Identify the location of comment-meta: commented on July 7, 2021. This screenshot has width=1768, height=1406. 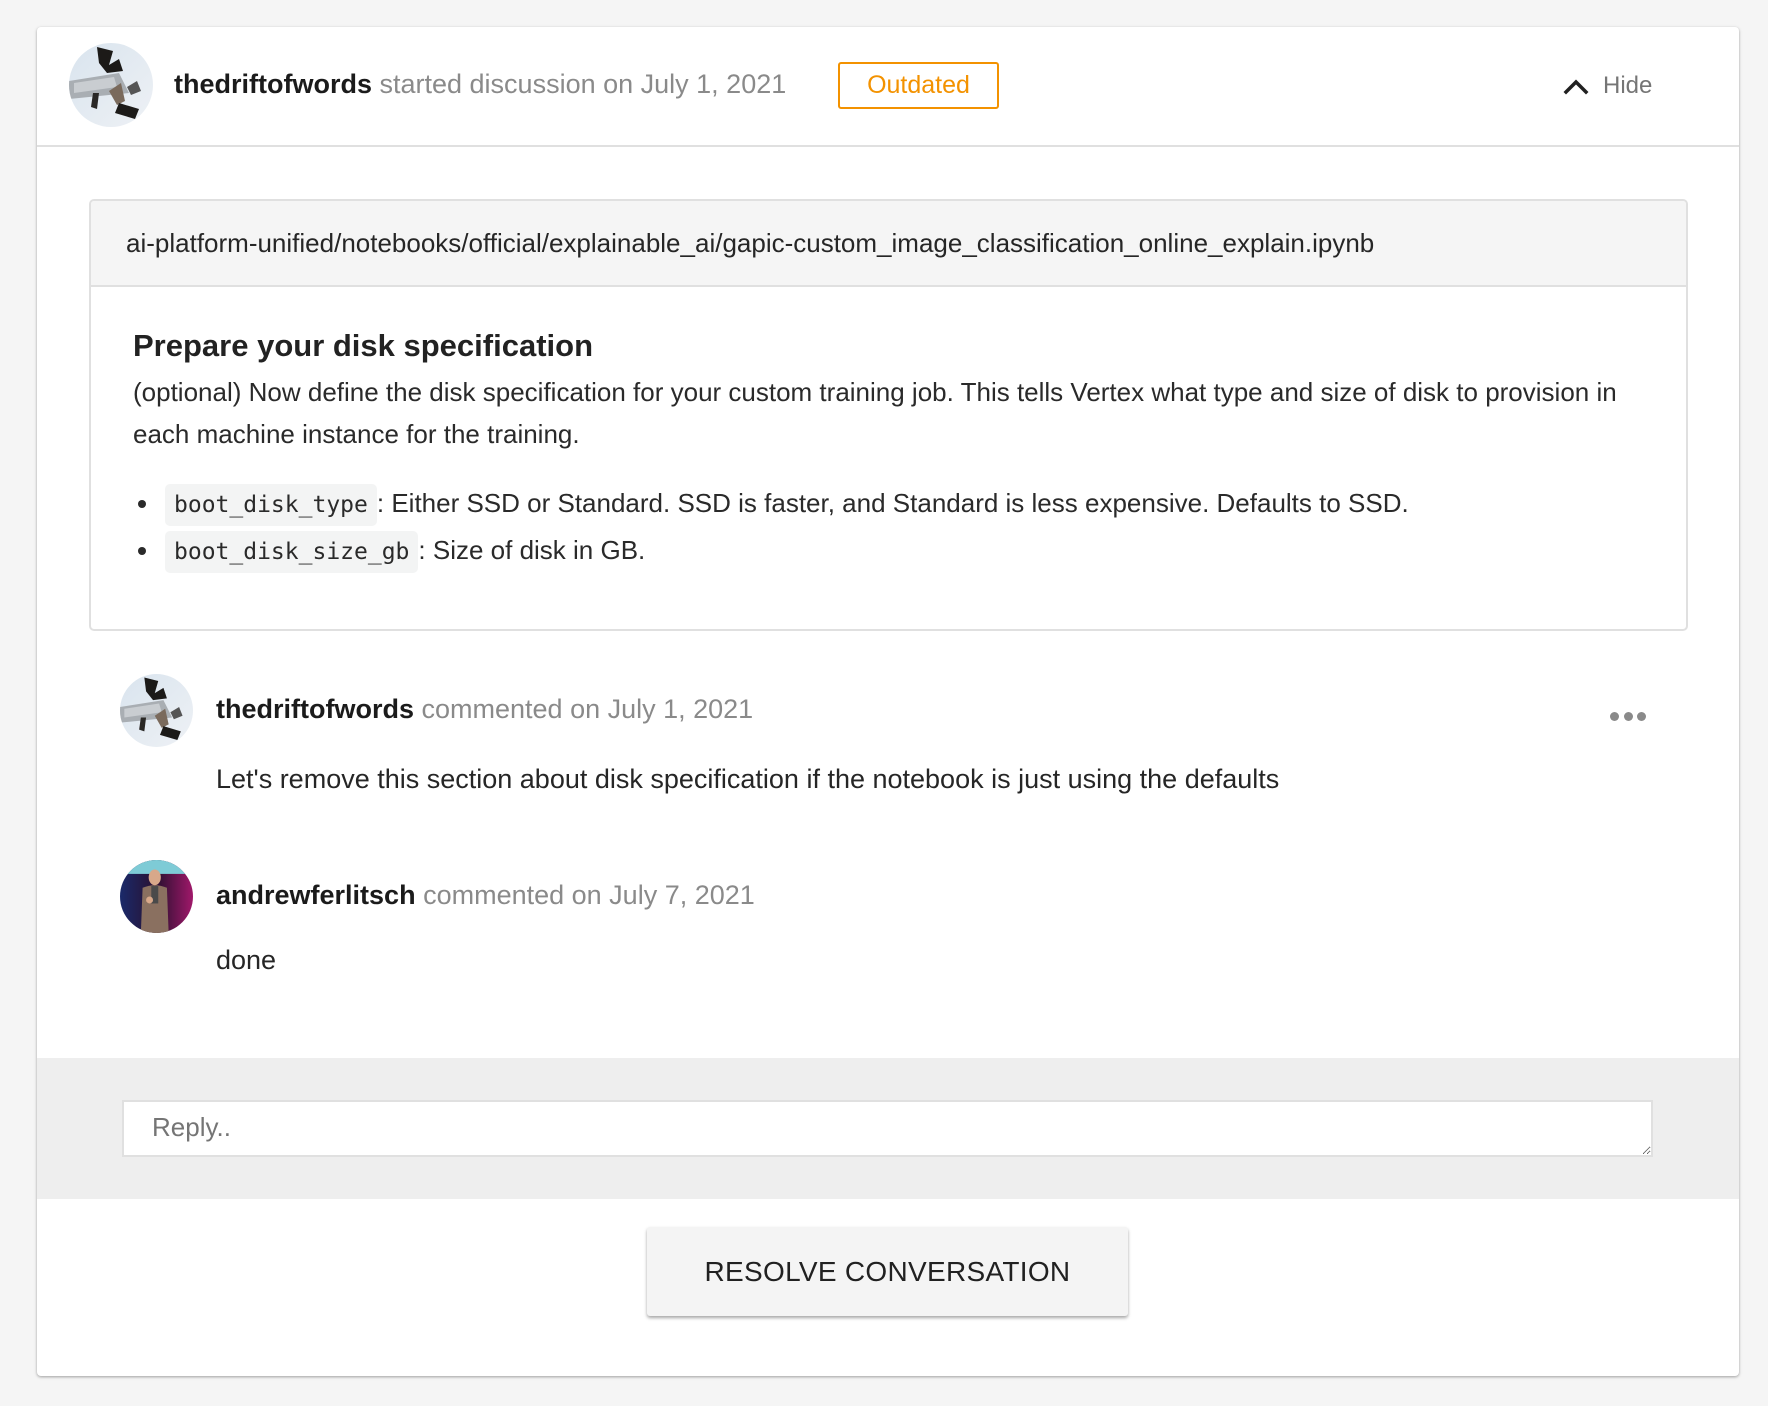
(589, 895).